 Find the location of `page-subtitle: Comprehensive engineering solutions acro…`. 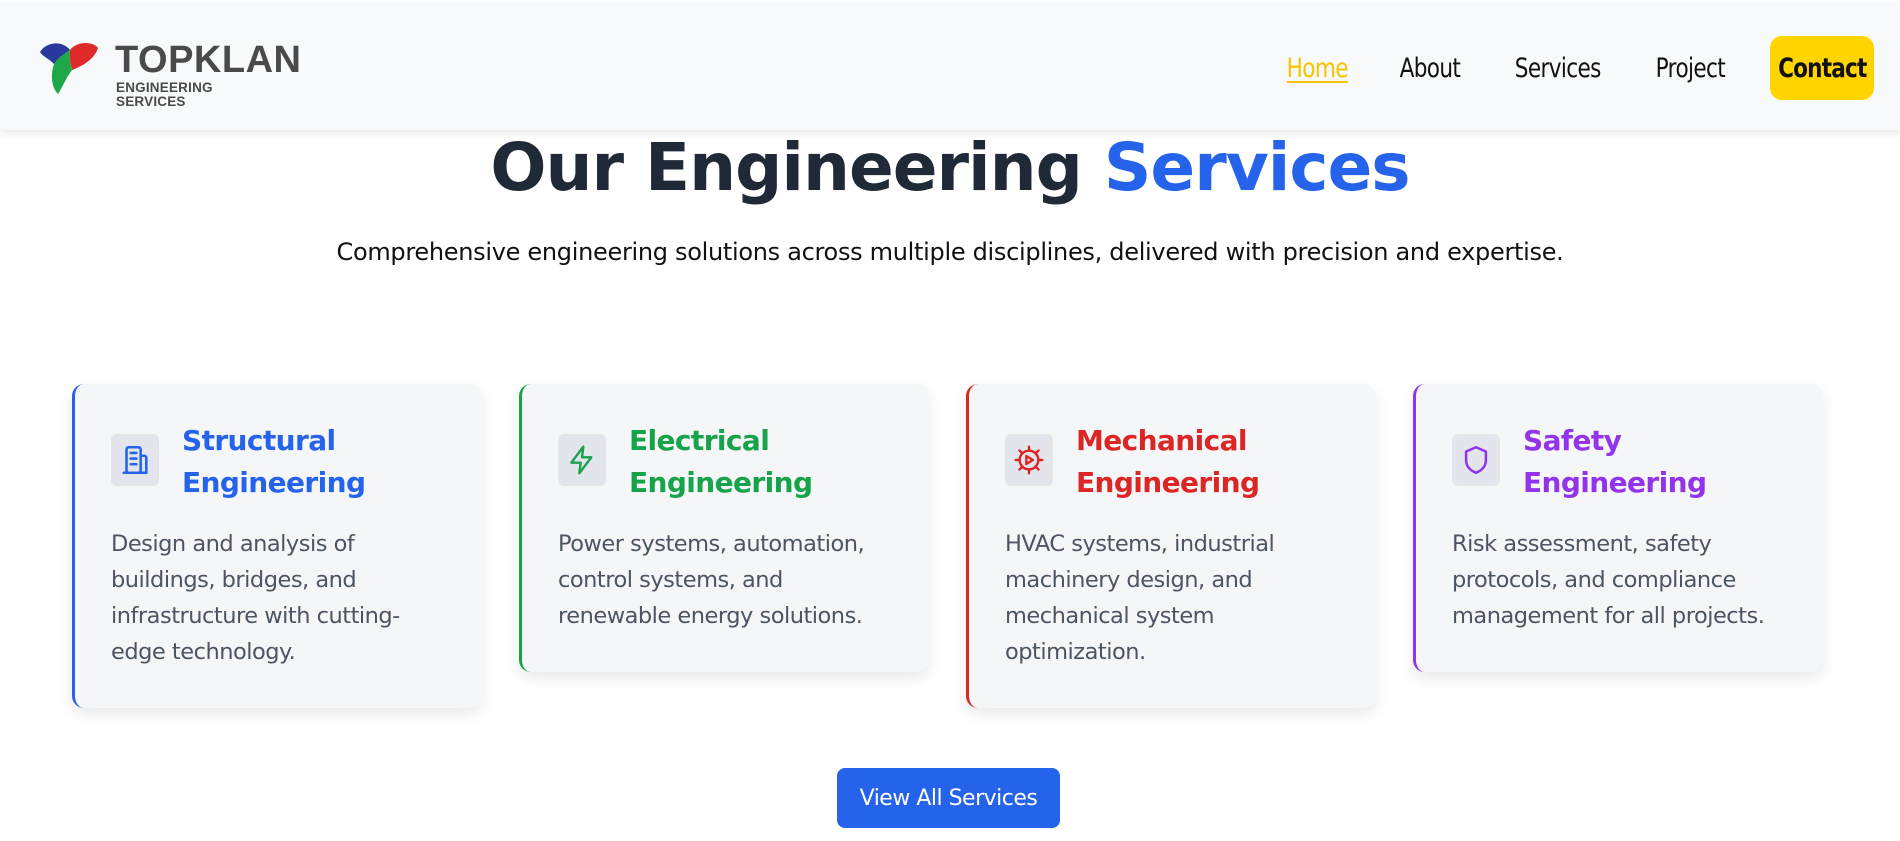

page-subtitle: Comprehensive engineering solutions acro… is located at coordinates (950, 252).